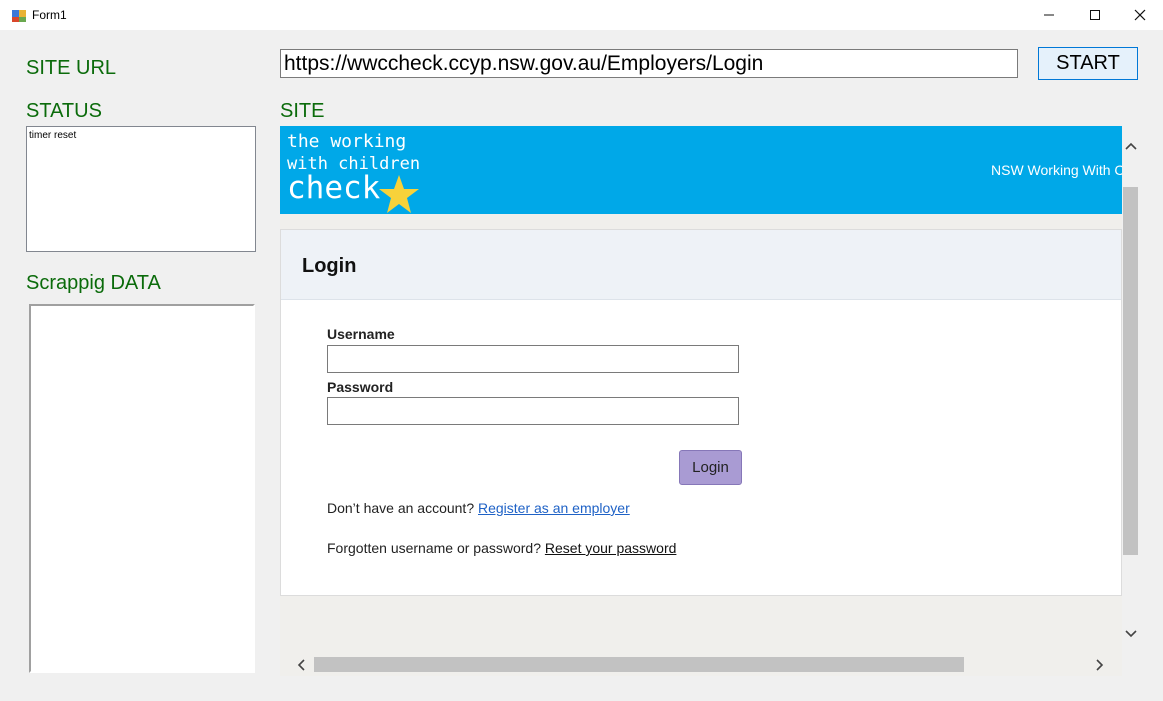 The width and height of the screenshot is (1163, 701). I want to click on site-label: SITE, so click(302, 111).